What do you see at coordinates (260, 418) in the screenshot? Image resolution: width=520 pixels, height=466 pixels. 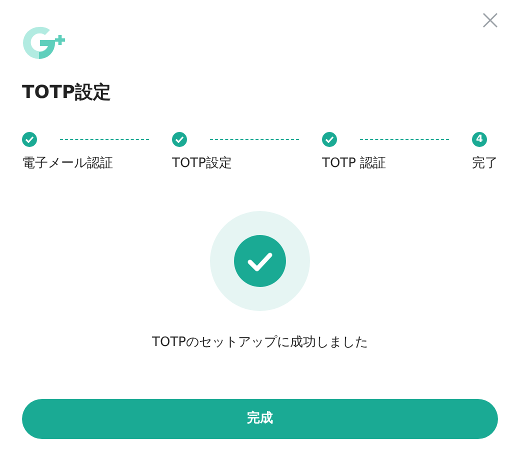 I see `done-button: 完成` at bounding box center [260, 418].